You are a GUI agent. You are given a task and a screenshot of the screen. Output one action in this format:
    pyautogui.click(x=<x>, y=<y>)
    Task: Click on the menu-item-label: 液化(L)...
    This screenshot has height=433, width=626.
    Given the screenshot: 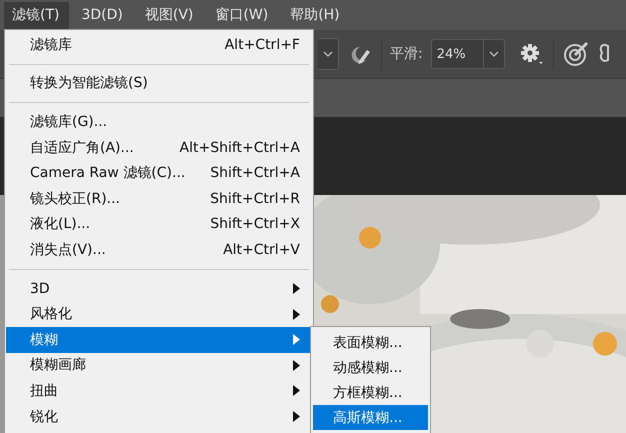 What is the action you would take?
    pyautogui.click(x=61, y=224)
    